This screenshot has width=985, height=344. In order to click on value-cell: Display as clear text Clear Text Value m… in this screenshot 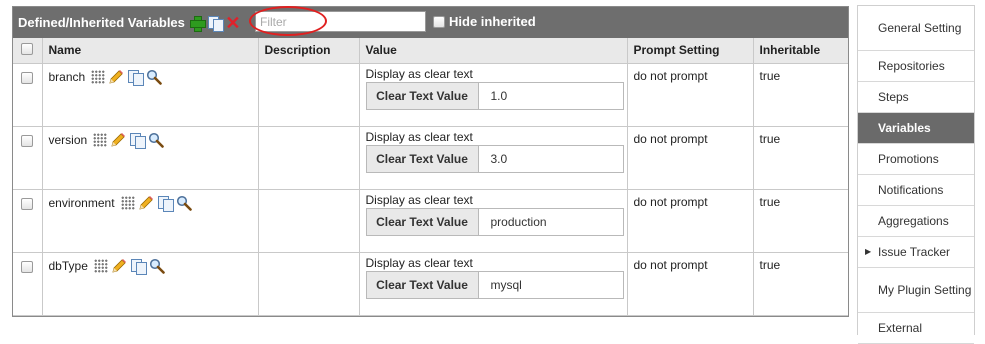, I will do `click(493, 284)`.